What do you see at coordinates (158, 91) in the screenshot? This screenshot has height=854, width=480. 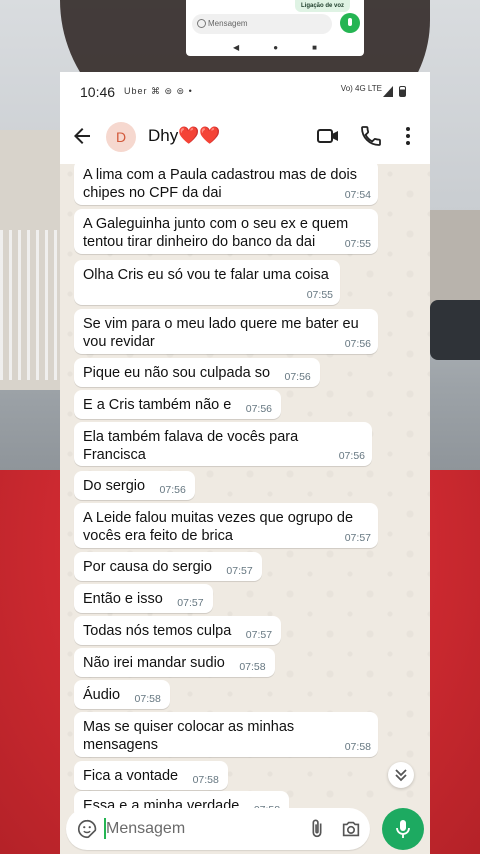 I see `status-notification-icons: Uber ⌘ ⊜ ⊜ •` at bounding box center [158, 91].